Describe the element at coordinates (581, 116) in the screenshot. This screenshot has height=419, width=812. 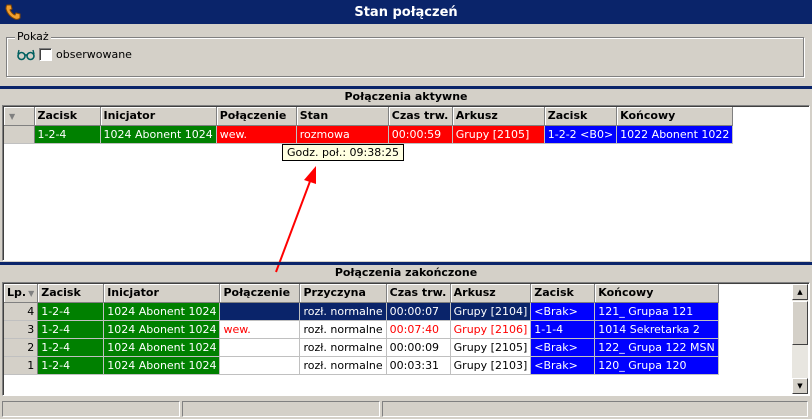
I see `active-col-zacisk2: Zacisk` at that location.